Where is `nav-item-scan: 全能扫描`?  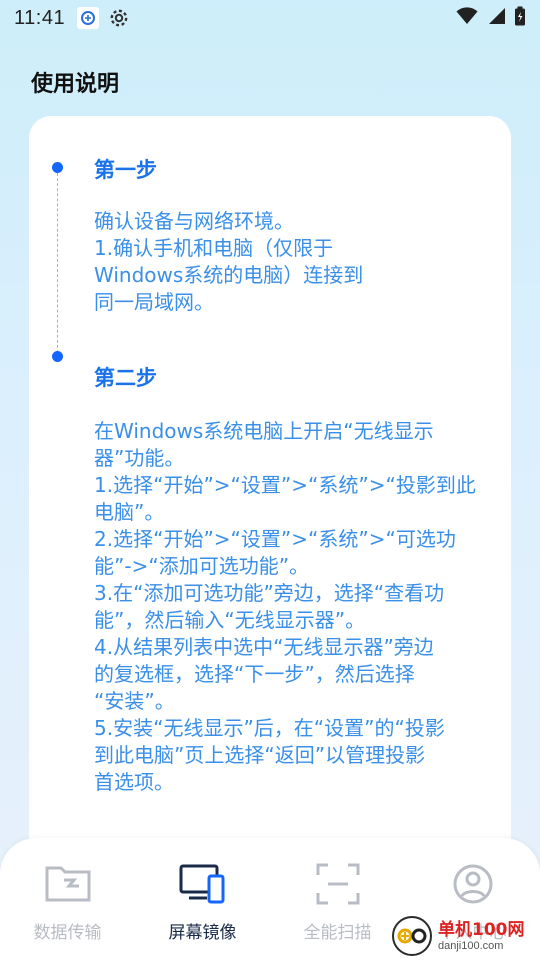 nav-item-scan: 全能扫描 is located at coordinates (337, 899).